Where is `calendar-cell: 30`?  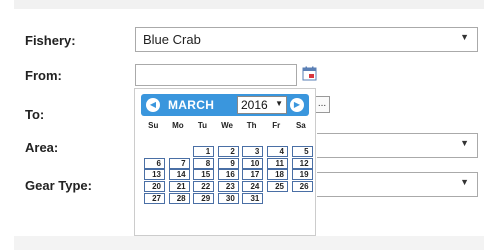
calendar-cell: 30 is located at coordinates (229, 198).